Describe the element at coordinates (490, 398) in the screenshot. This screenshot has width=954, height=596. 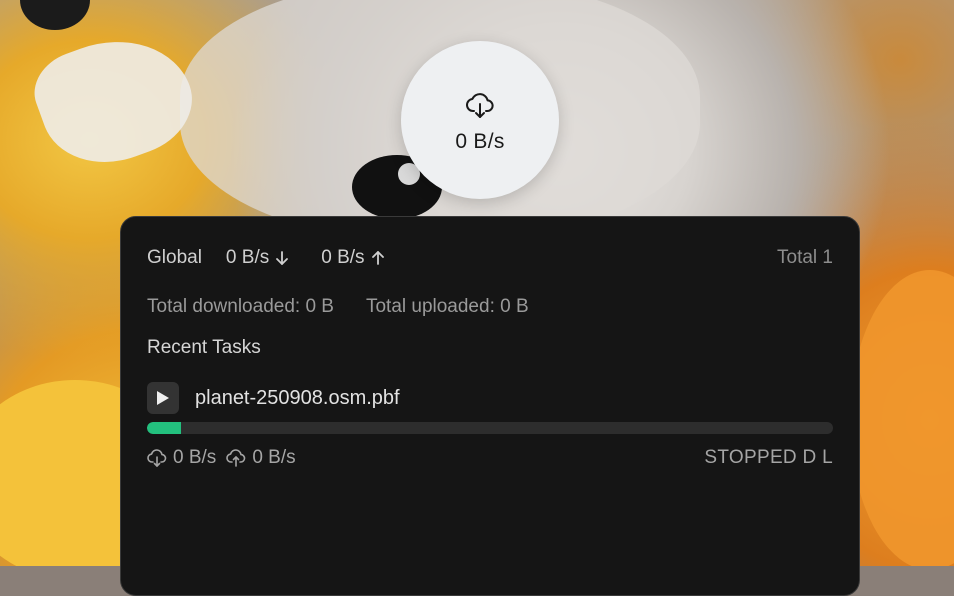
I see `task-row: planet-250908.osm.pbf` at that location.